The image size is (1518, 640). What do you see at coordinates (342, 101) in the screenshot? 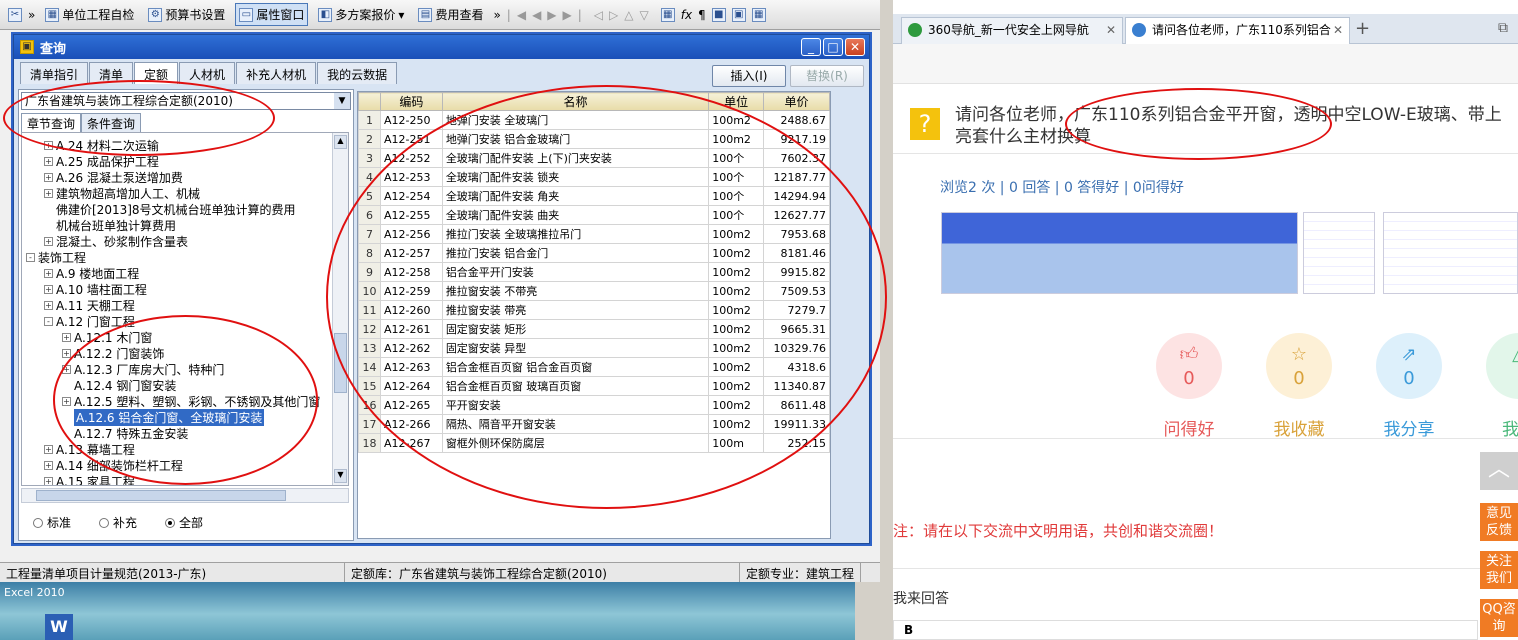
I see `chevron-down-icon: ▼` at bounding box center [342, 101].